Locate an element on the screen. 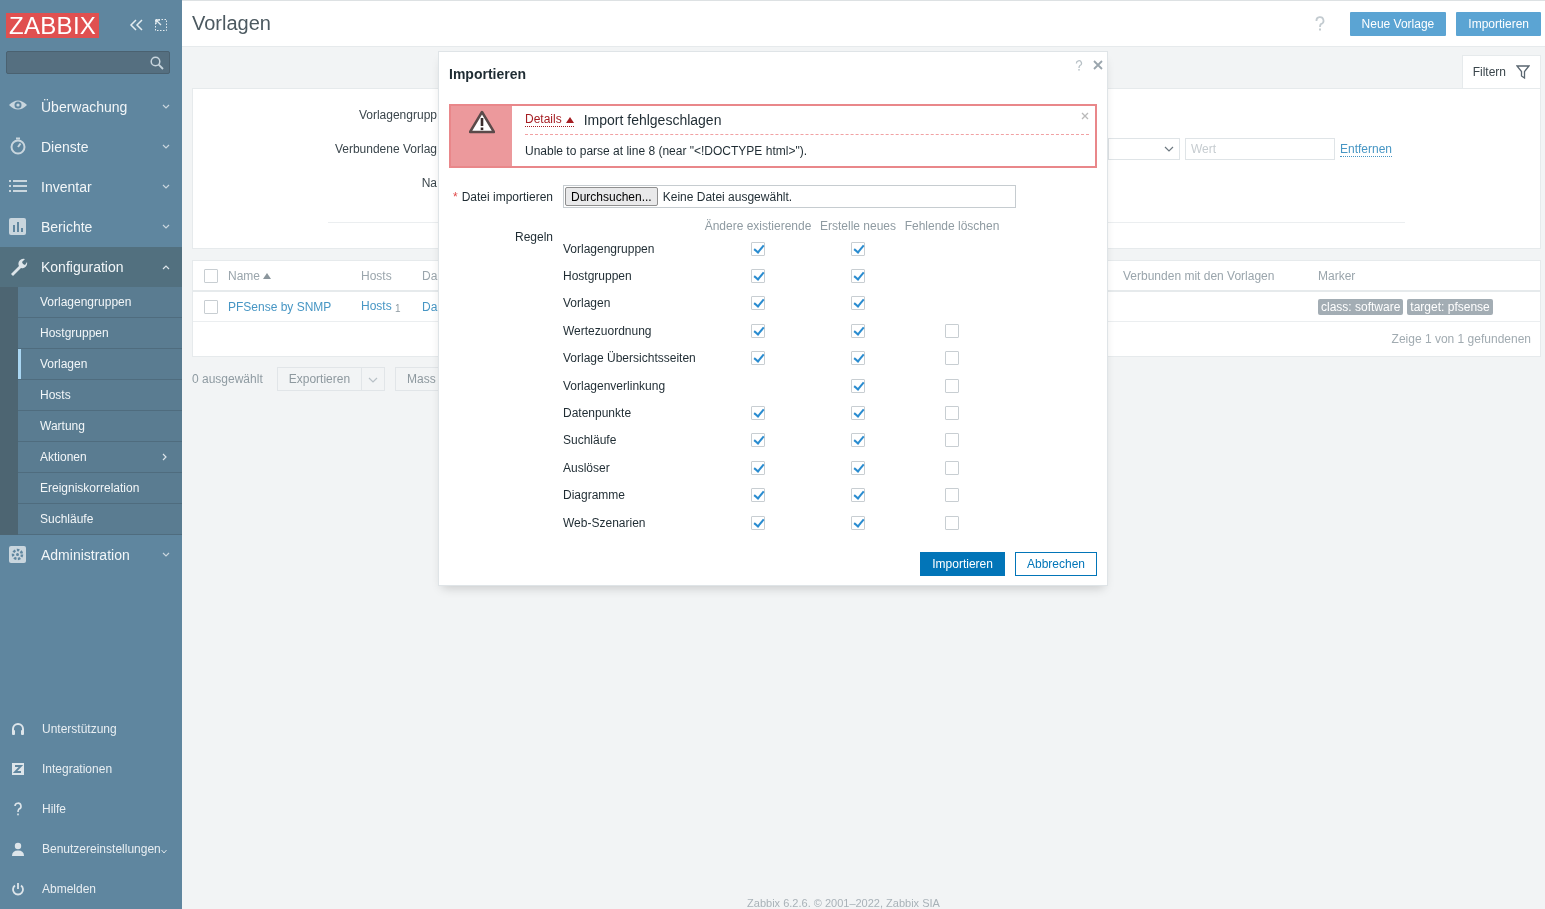 Image resolution: width=1545 pixels, height=909 pixels. dialog-title: Importieren is located at coordinates (487, 75).